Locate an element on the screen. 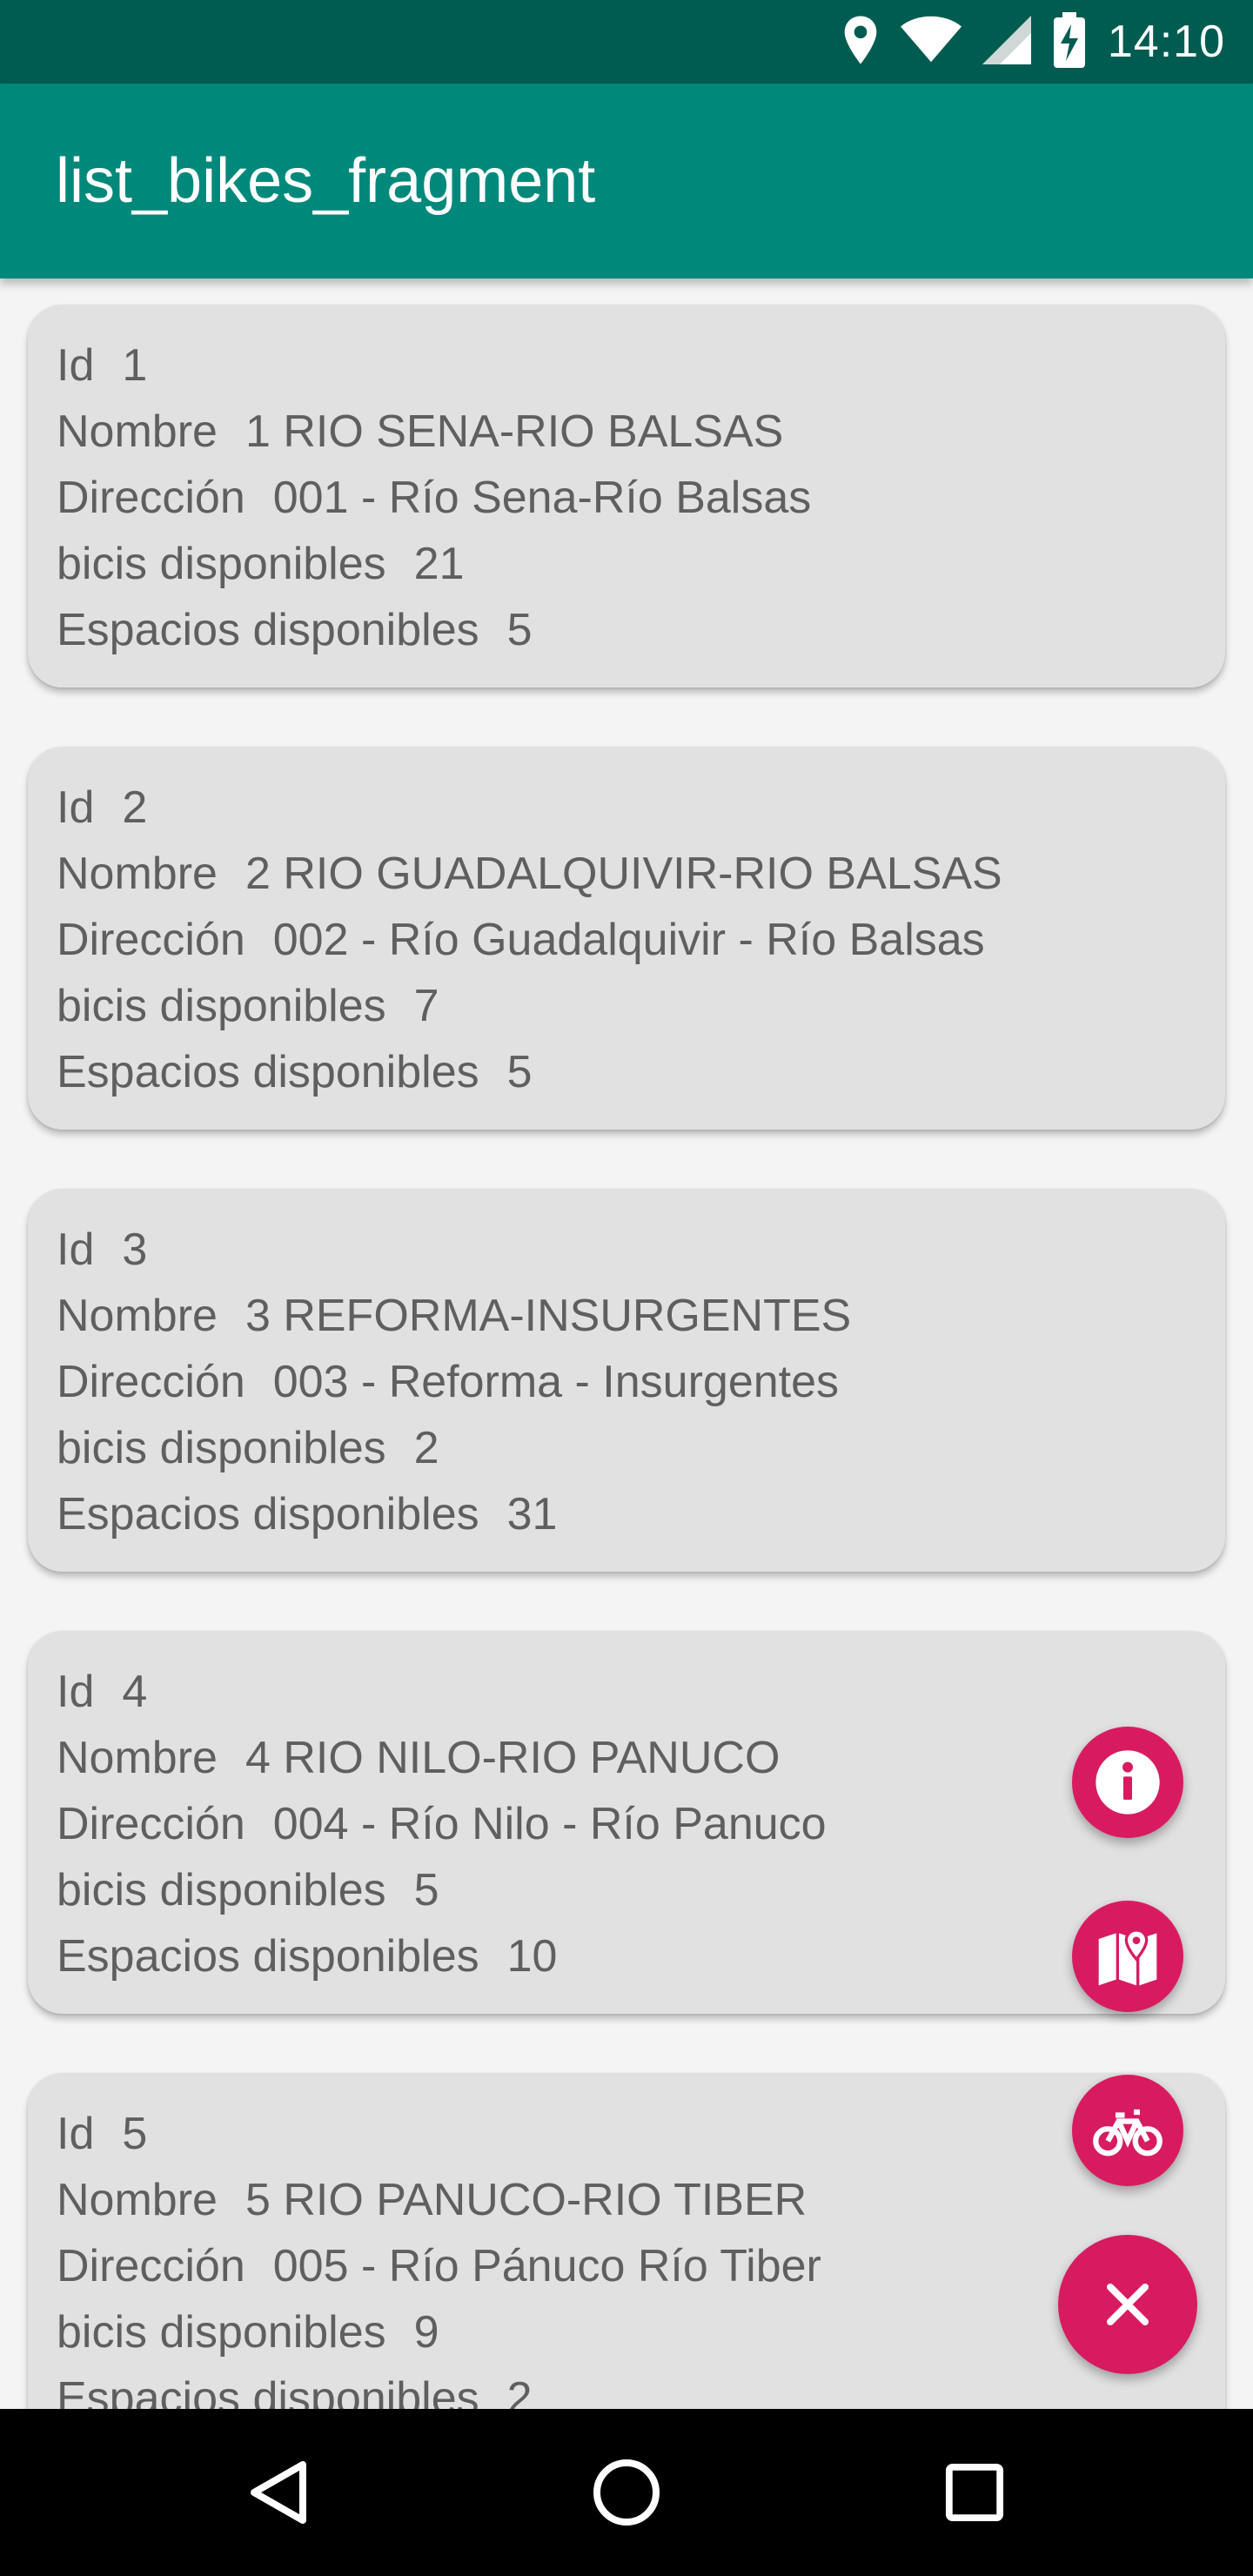 The height and width of the screenshot is (2576, 1253). espacios-row: Espacios disponibles 10 is located at coordinates (641, 1956).